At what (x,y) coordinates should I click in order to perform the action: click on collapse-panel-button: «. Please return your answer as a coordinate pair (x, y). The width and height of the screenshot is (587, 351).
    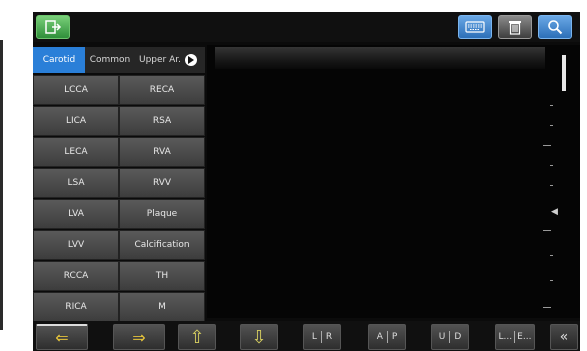
    Looking at the image, I should click on (564, 337).